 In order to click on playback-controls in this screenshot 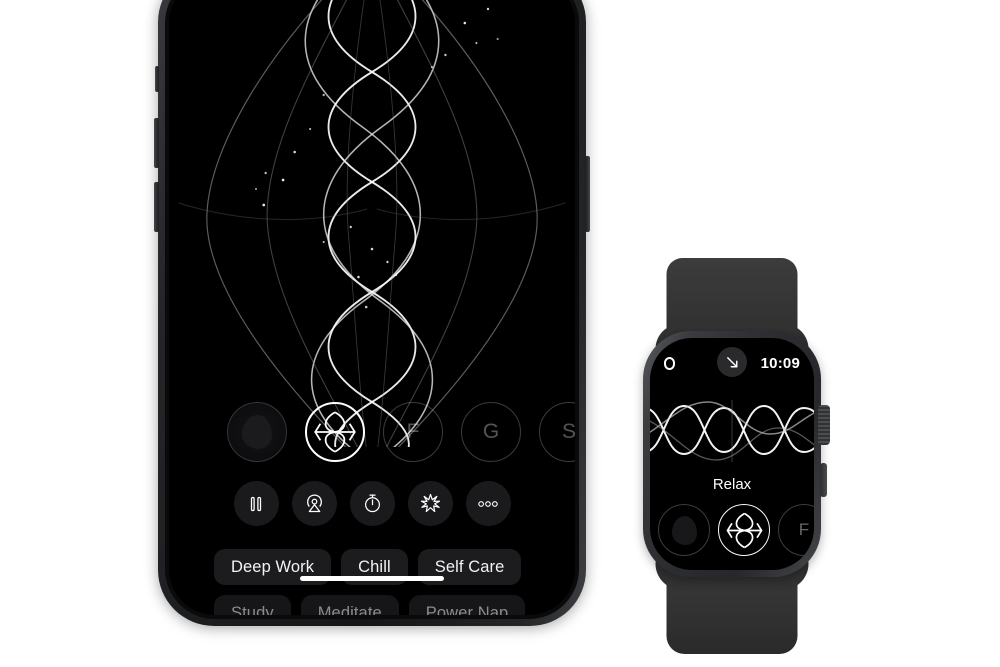, I will do `click(372, 503)`.